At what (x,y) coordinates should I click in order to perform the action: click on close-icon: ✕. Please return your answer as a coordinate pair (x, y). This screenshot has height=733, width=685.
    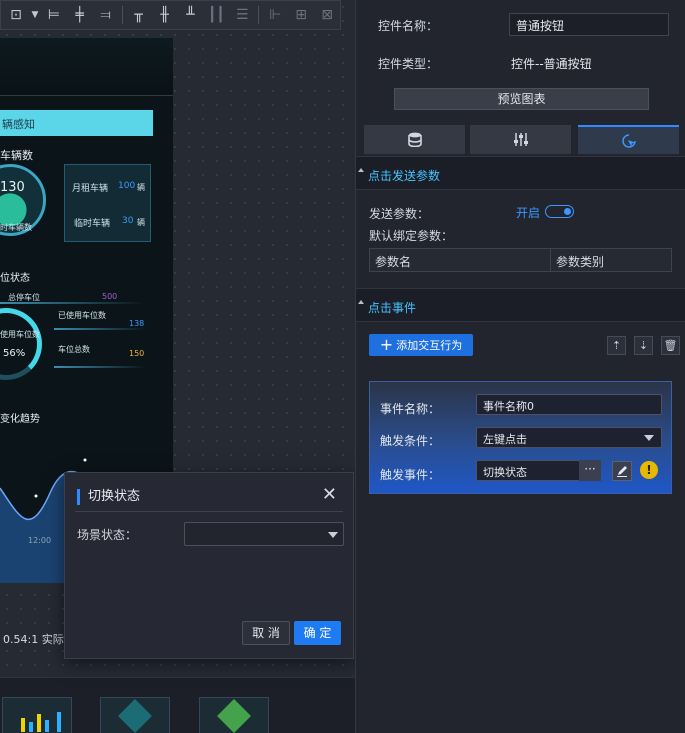
    Looking at the image, I should click on (329, 495).